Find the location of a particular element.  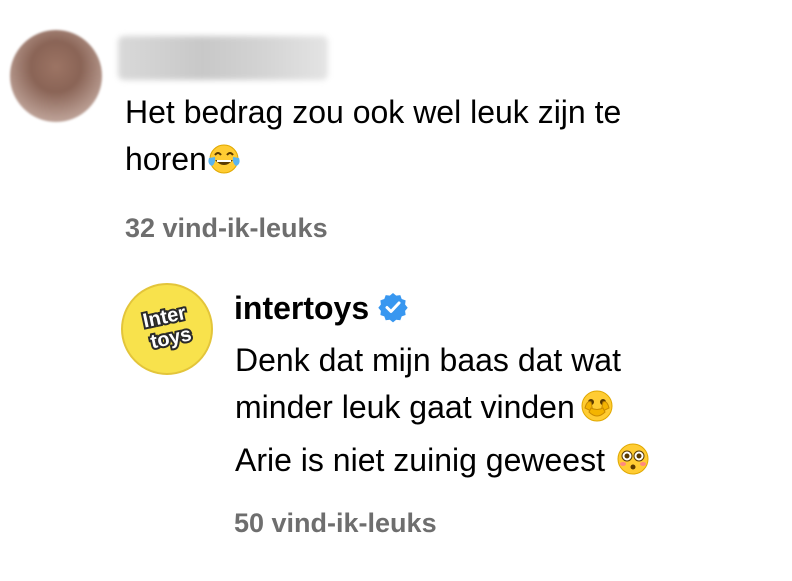

reply-username-row: intertoys is located at coordinates (321, 310).